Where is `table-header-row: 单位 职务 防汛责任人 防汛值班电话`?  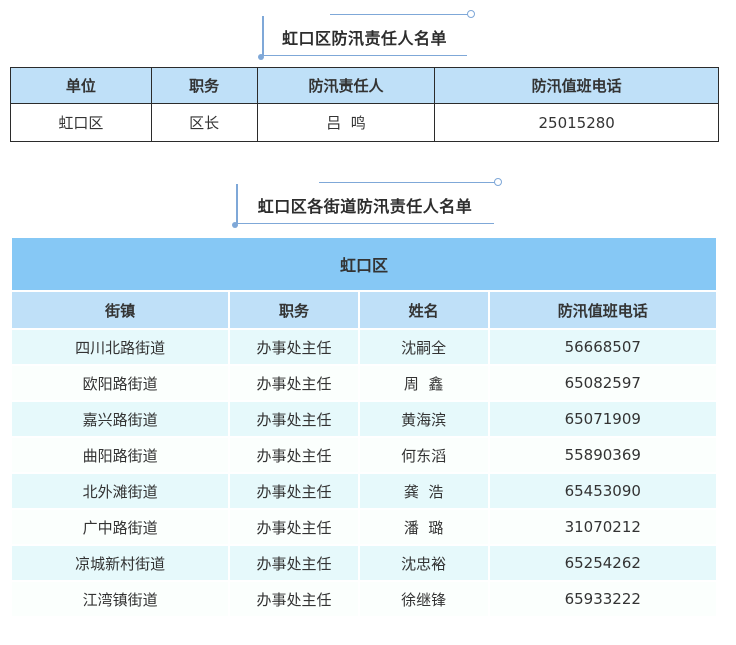 table-header-row: 单位 职务 防汛责任人 防汛值班电话 is located at coordinates (364, 85).